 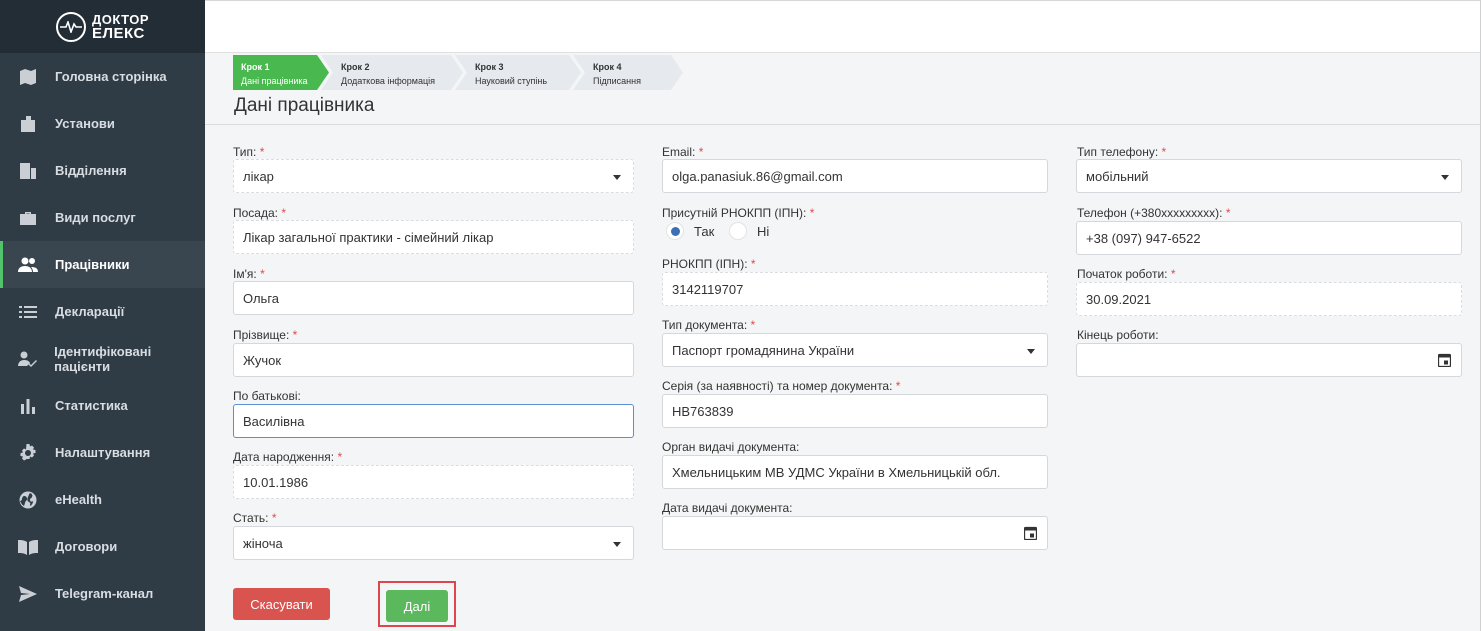 What do you see at coordinates (90, 311) in the screenshot?
I see `sidebar-item-label: Декларації` at bounding box center [90, 311].